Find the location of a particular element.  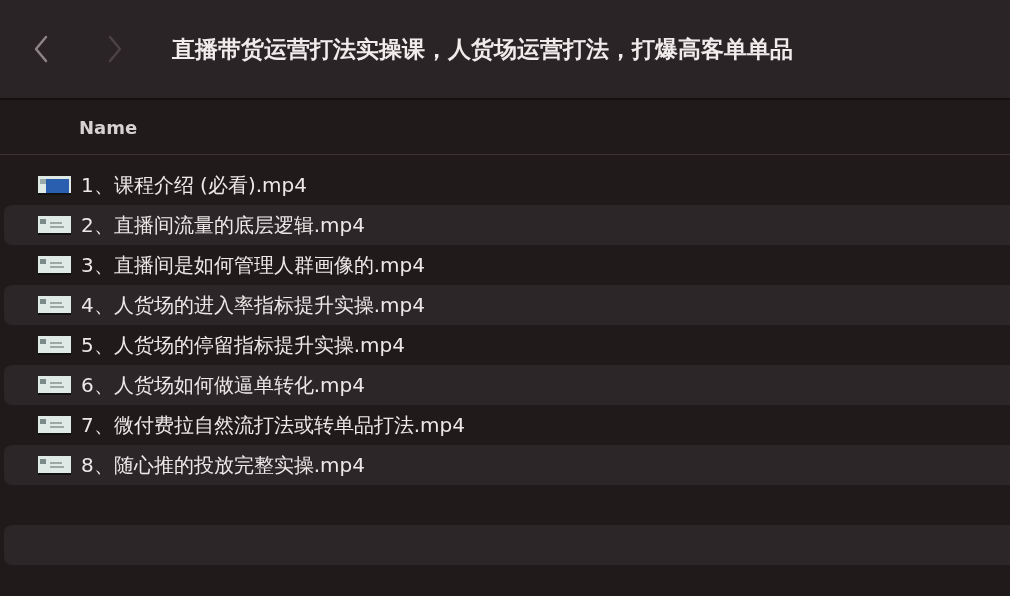

file-name: 3、直播间是如何管理人群画像的.mp4 is located at coordinates (253, 265).